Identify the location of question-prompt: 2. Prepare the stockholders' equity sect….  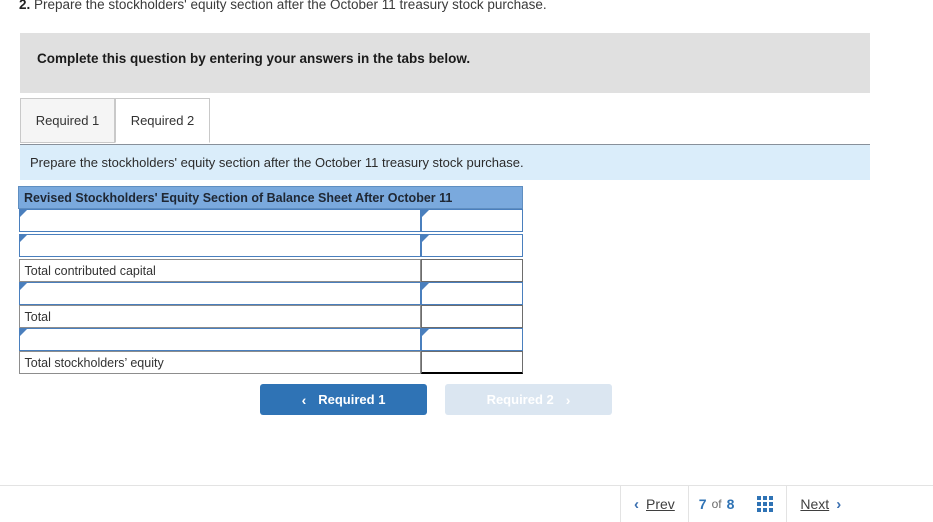
(459, 7).